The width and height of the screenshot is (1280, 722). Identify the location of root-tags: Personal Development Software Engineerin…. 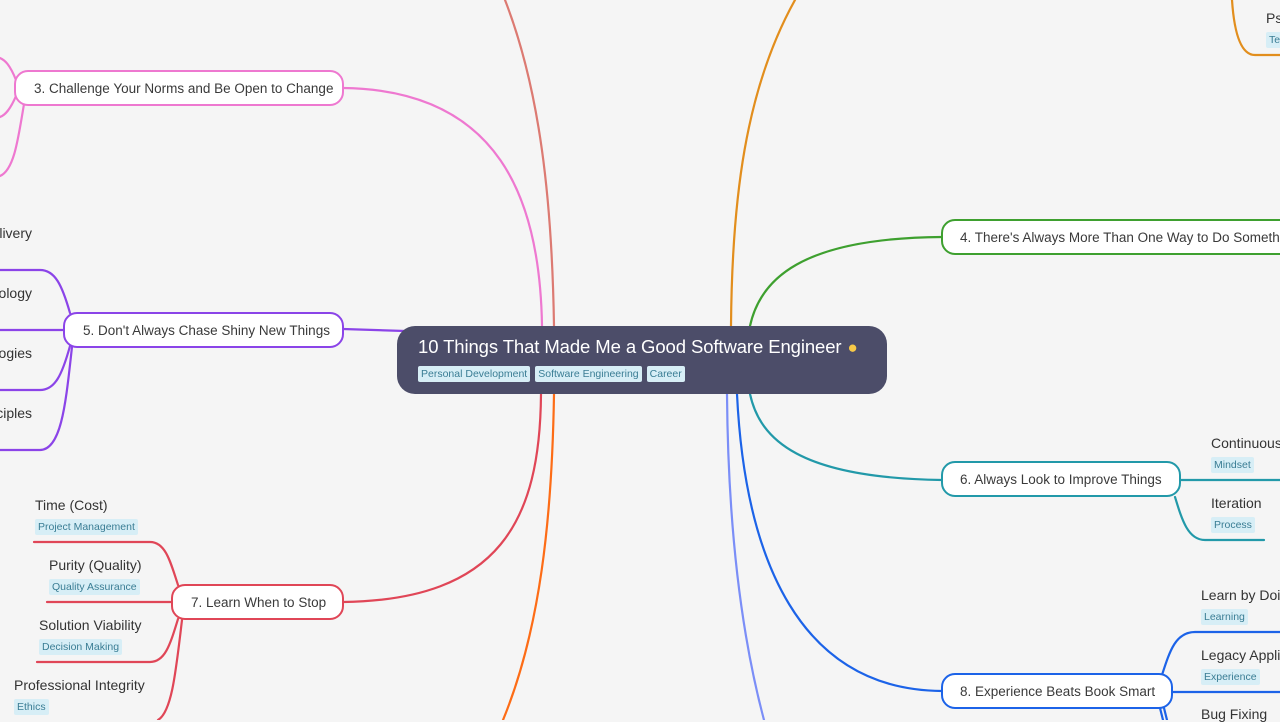
(652, 374).